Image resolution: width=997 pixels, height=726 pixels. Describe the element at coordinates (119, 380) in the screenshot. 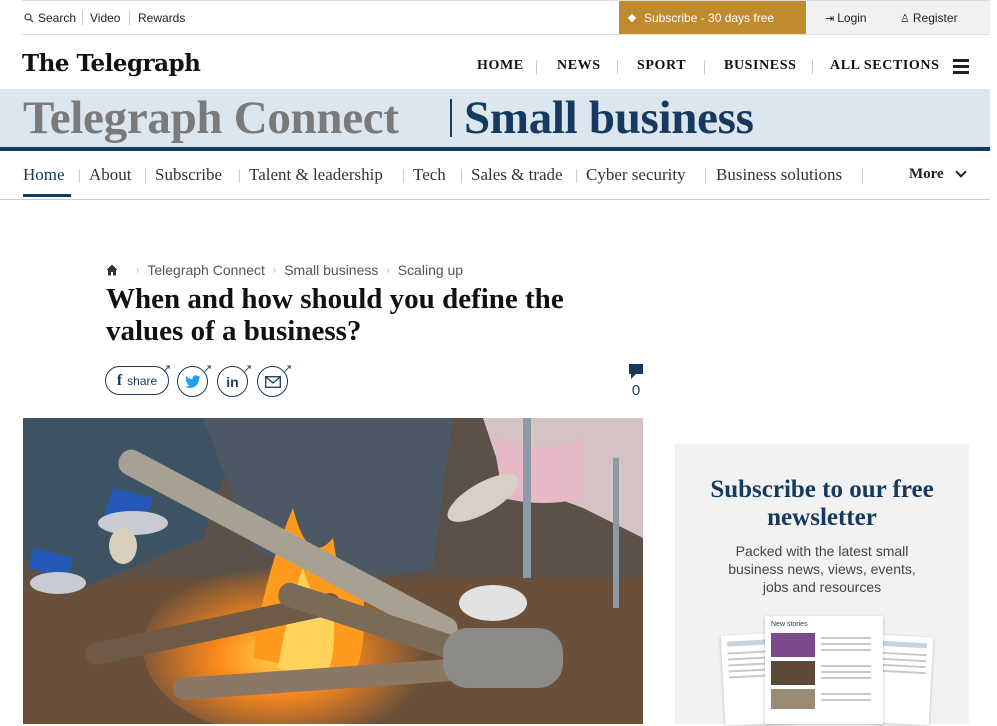

I see `facebook-icon: f` at that location.